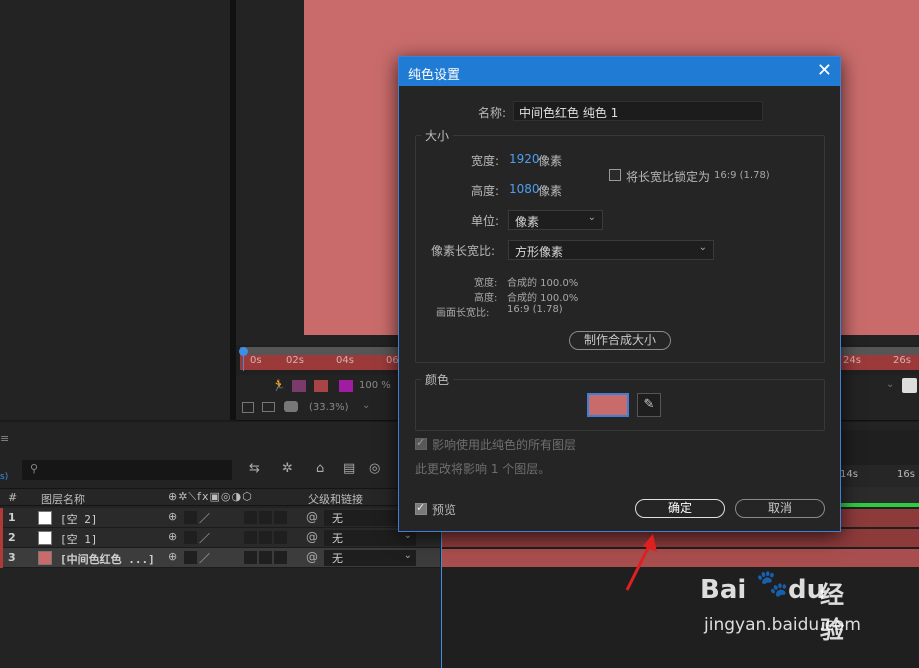 This screenshot has height=668, width=919. I want to click on time-unit-label: s), so click(4, 477).